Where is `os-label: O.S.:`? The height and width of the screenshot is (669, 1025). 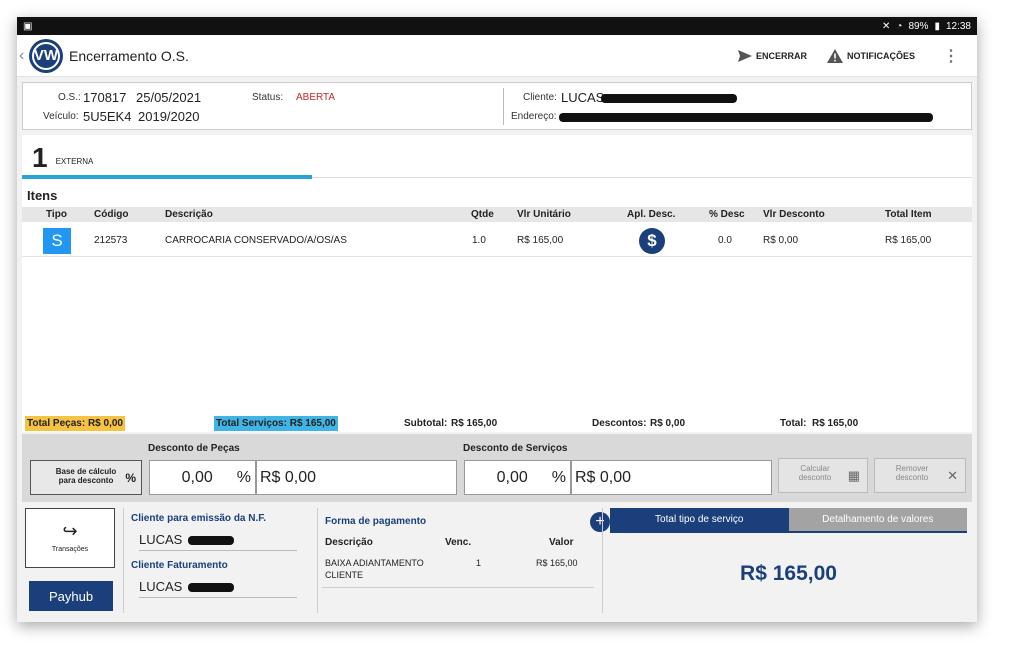 os-label: O.S.: is located at coordinates (69, 97).